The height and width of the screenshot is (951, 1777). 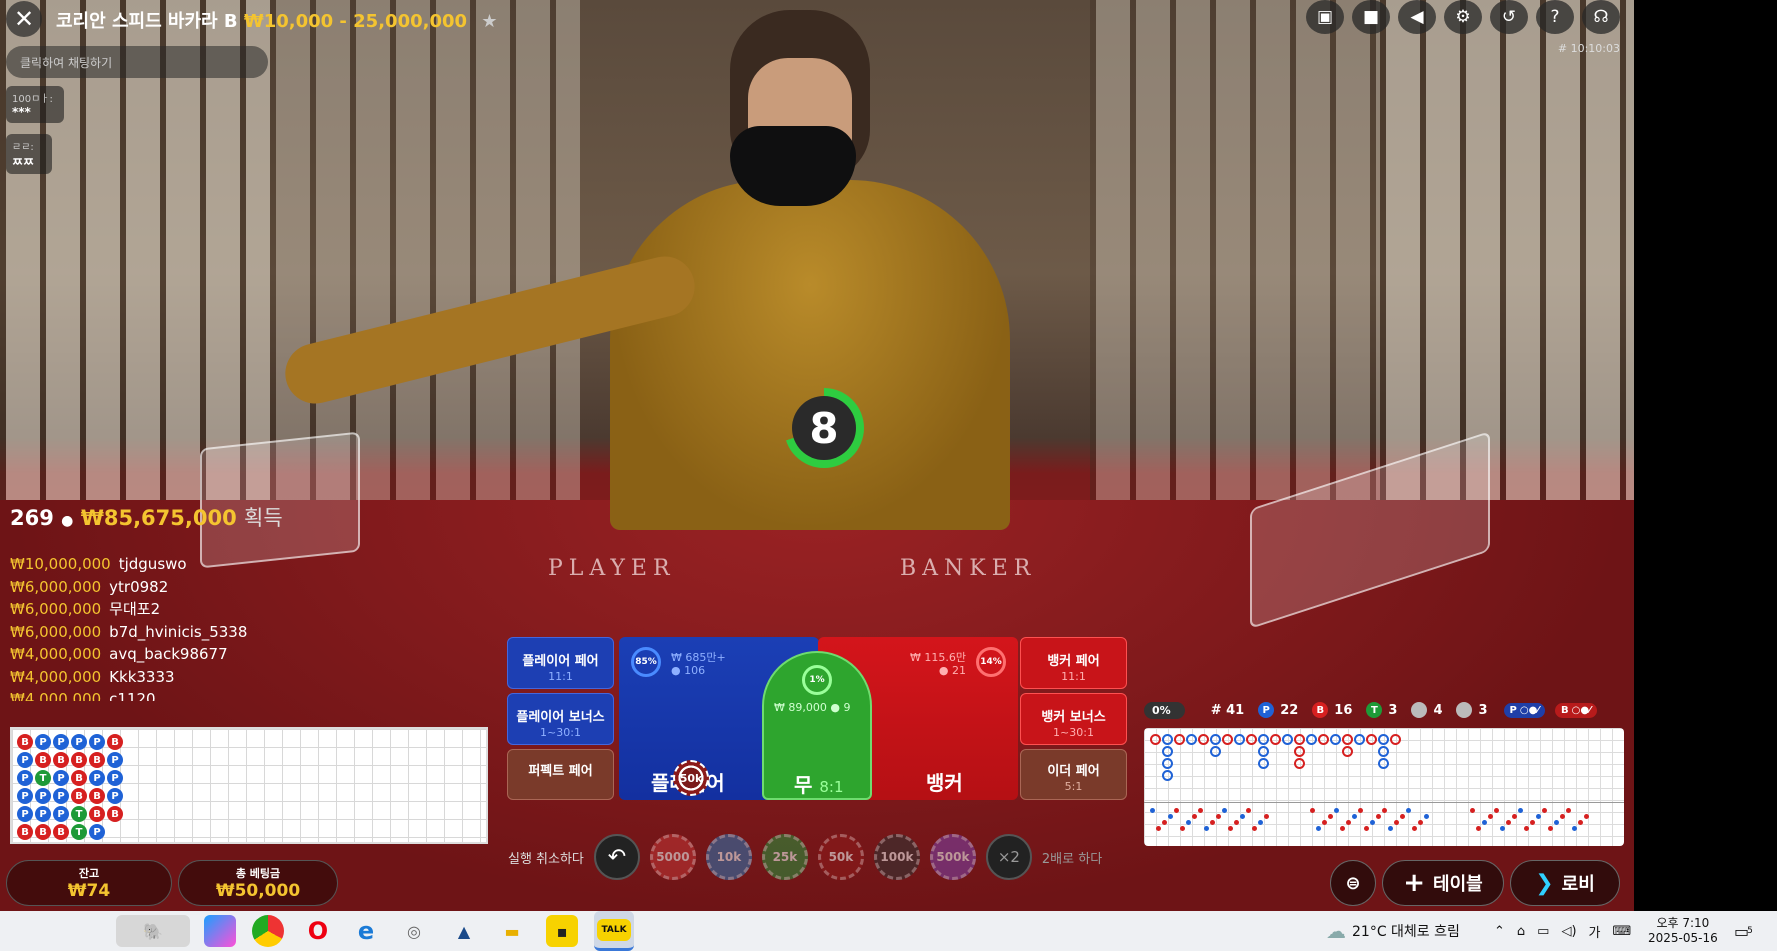 I want to click on banker-bonus-button: 뱅커 보너스 1~30:1, so click(x=1073, y=719).